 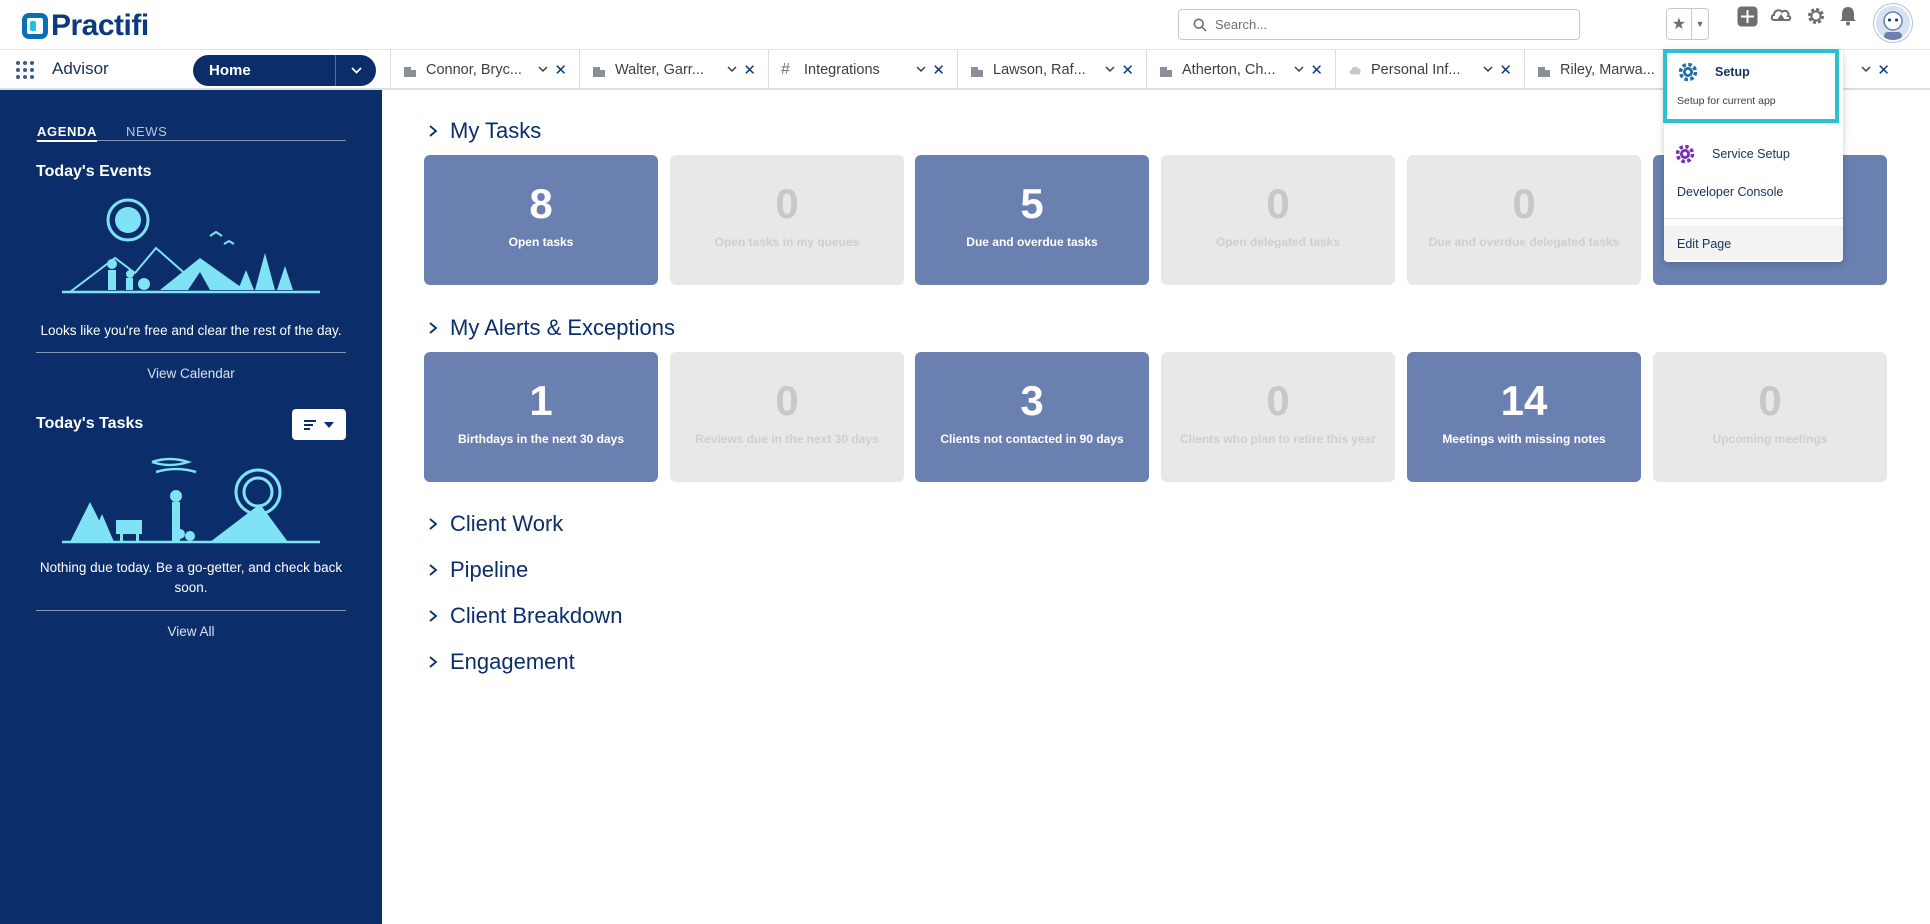 I want to click on metric-card-due-tasks: 5 Due and overdue tasks, so click(x=1032, y=220).